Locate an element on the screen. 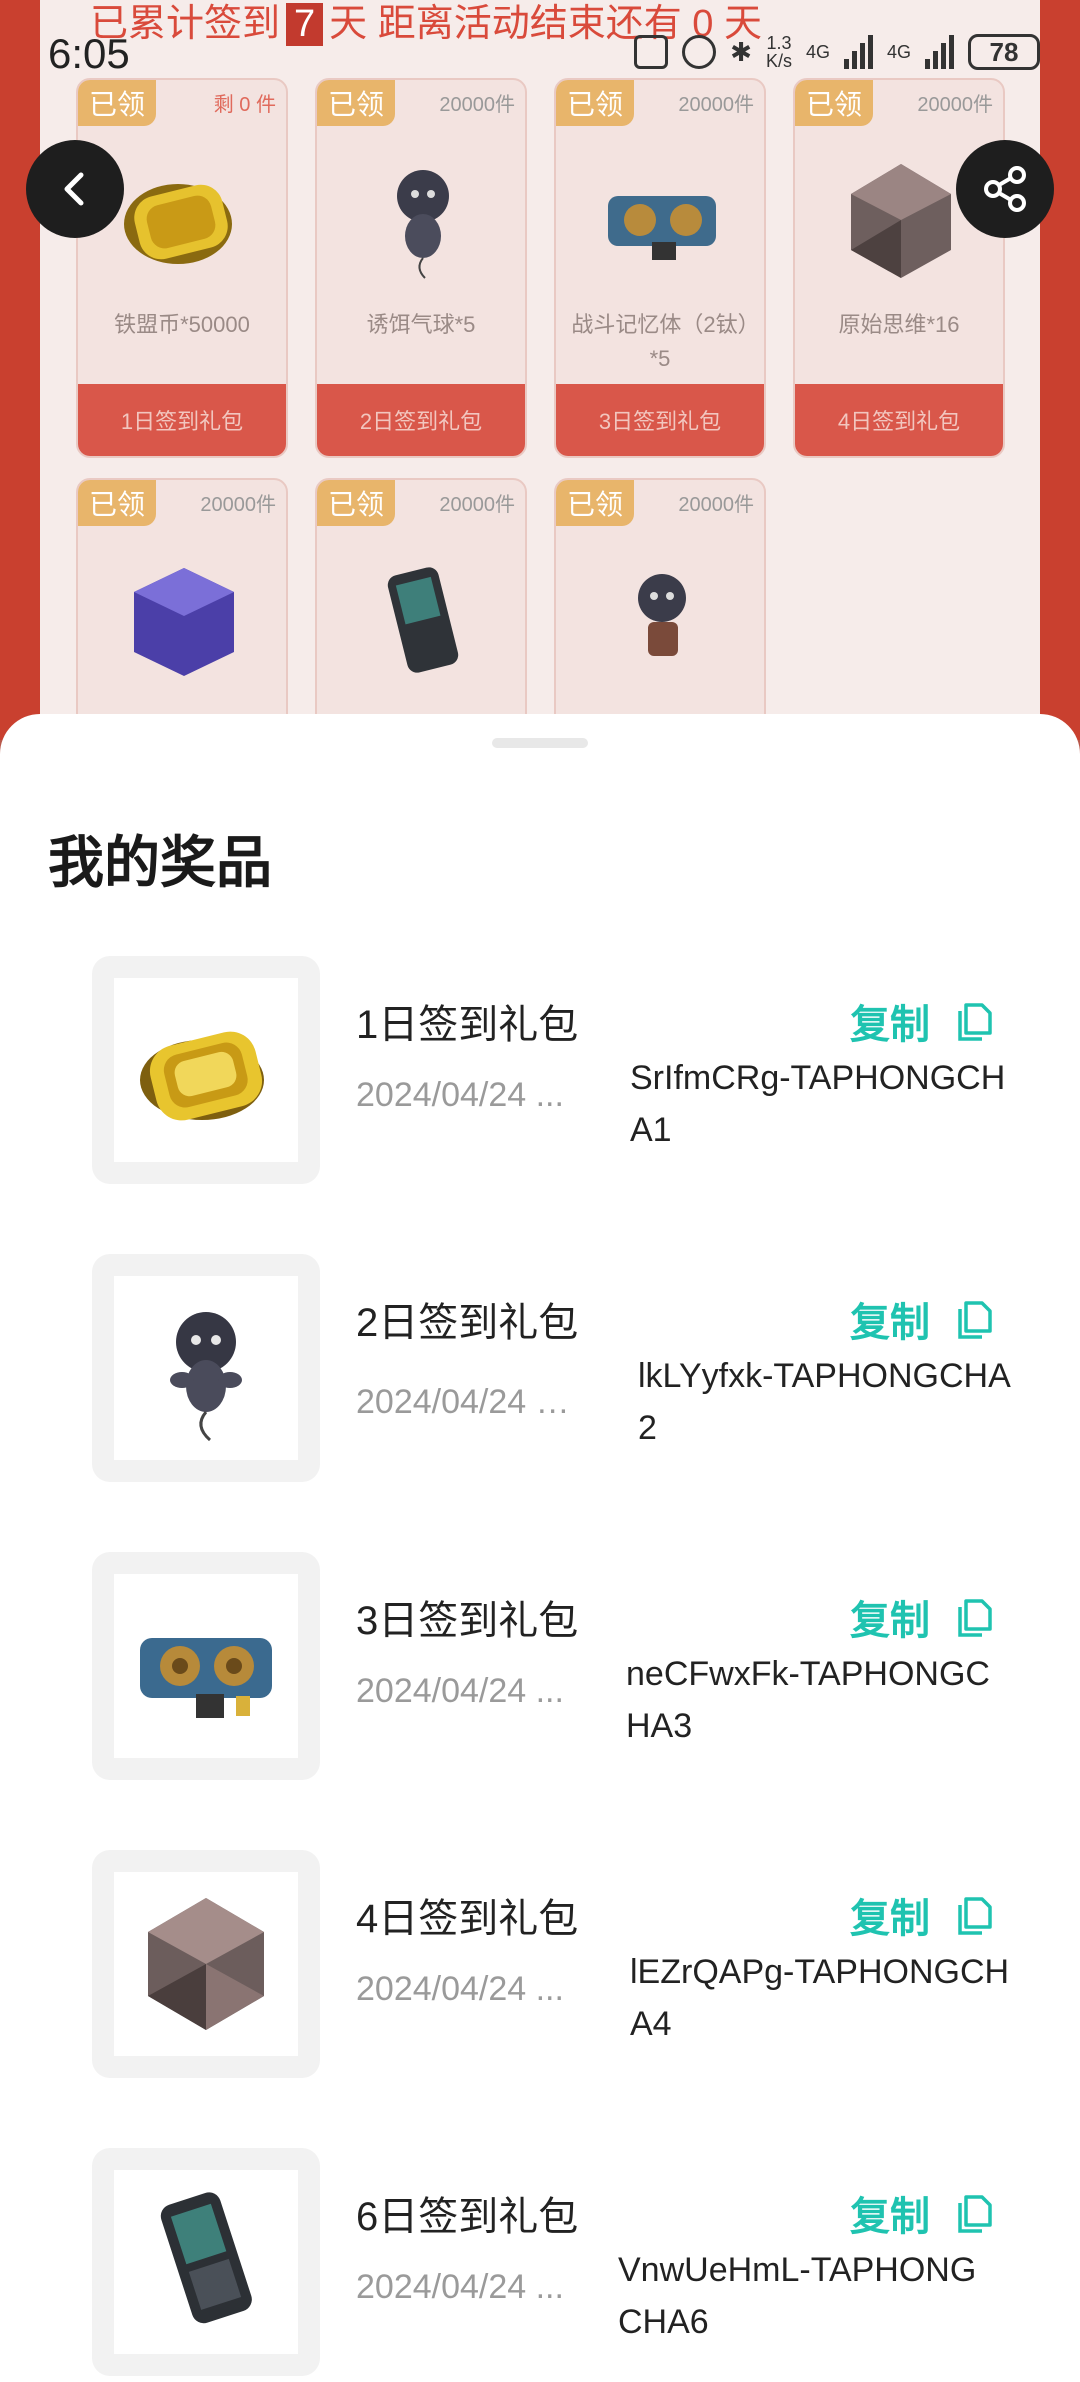 The image size is (1080, 2382). prize-title: 2日签到礼包 is located at coordinates (467, 1323).